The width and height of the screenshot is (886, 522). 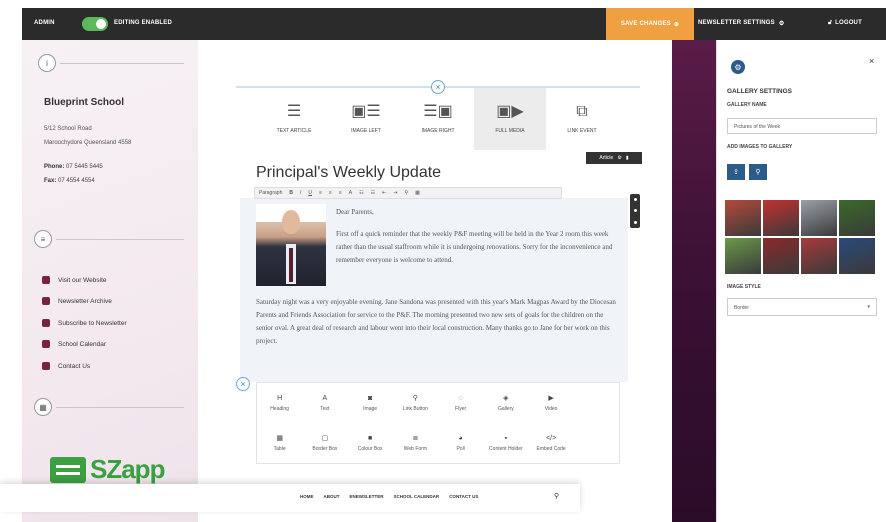 I want to click on sidebar-link-contact: Contact Us, so click(x=66, y=366).